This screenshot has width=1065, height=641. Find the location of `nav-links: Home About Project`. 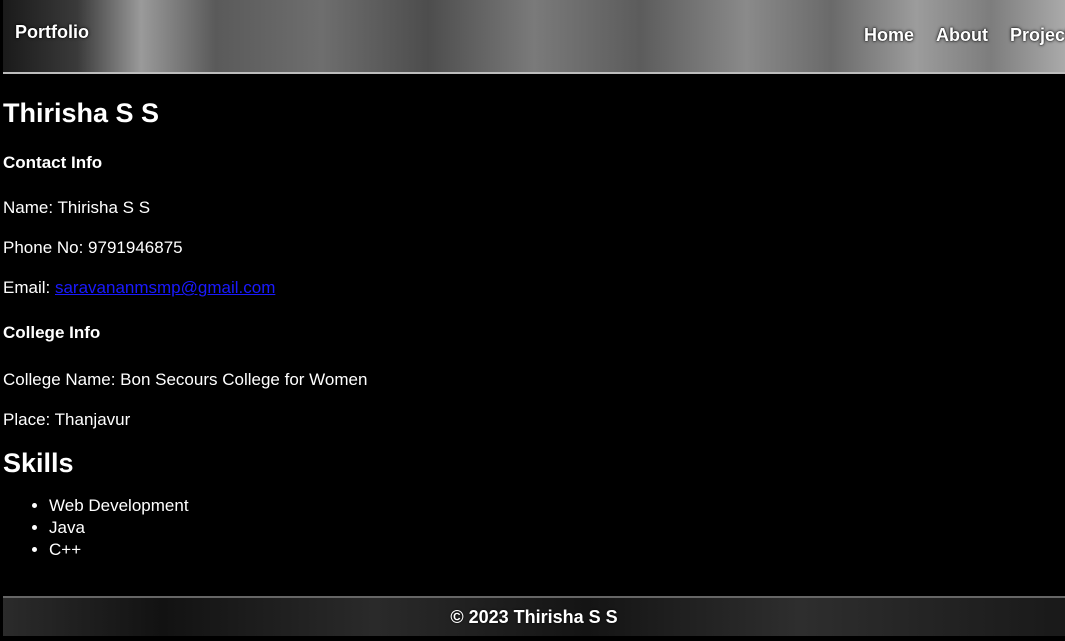

nav-links: Home About Project is located at coordinates (964, 35).